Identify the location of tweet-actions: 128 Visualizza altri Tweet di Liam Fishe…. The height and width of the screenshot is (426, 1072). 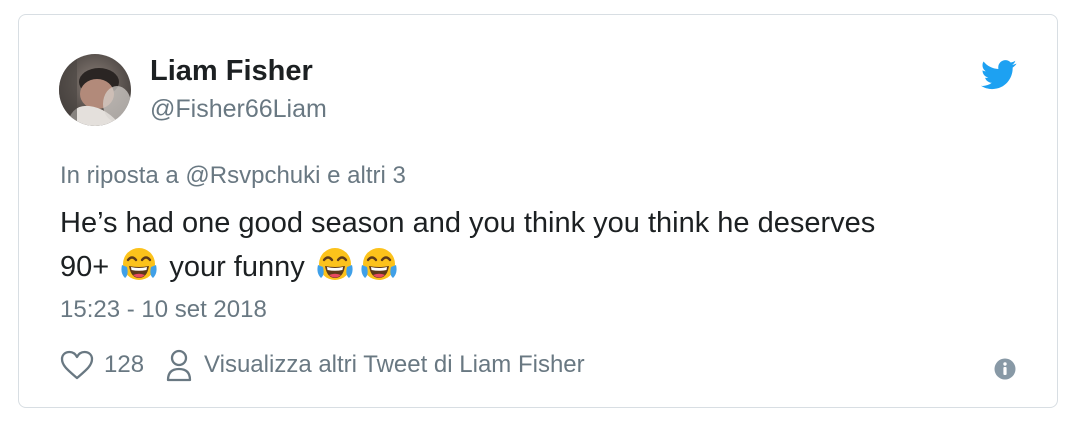
(322, 365).